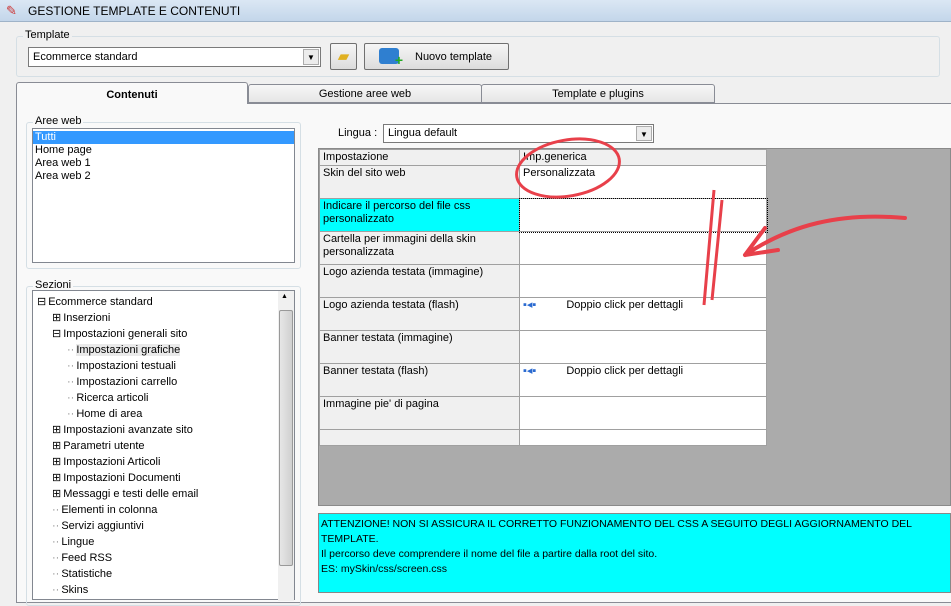  What do you see at coordinates (568, 168) in the screenshot?
I see `annotation-ellipse` at bounding box center [568, 168].